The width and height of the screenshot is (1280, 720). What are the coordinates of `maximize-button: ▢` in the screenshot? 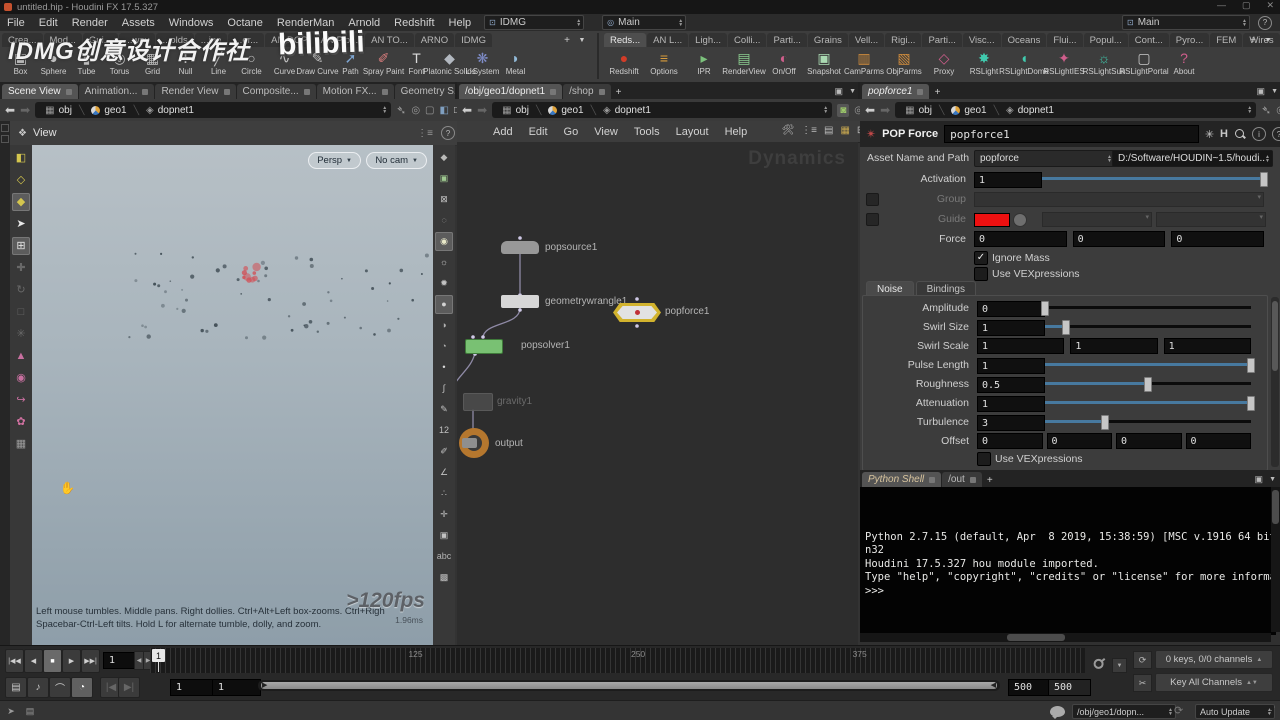 It's located at (1246, 5).